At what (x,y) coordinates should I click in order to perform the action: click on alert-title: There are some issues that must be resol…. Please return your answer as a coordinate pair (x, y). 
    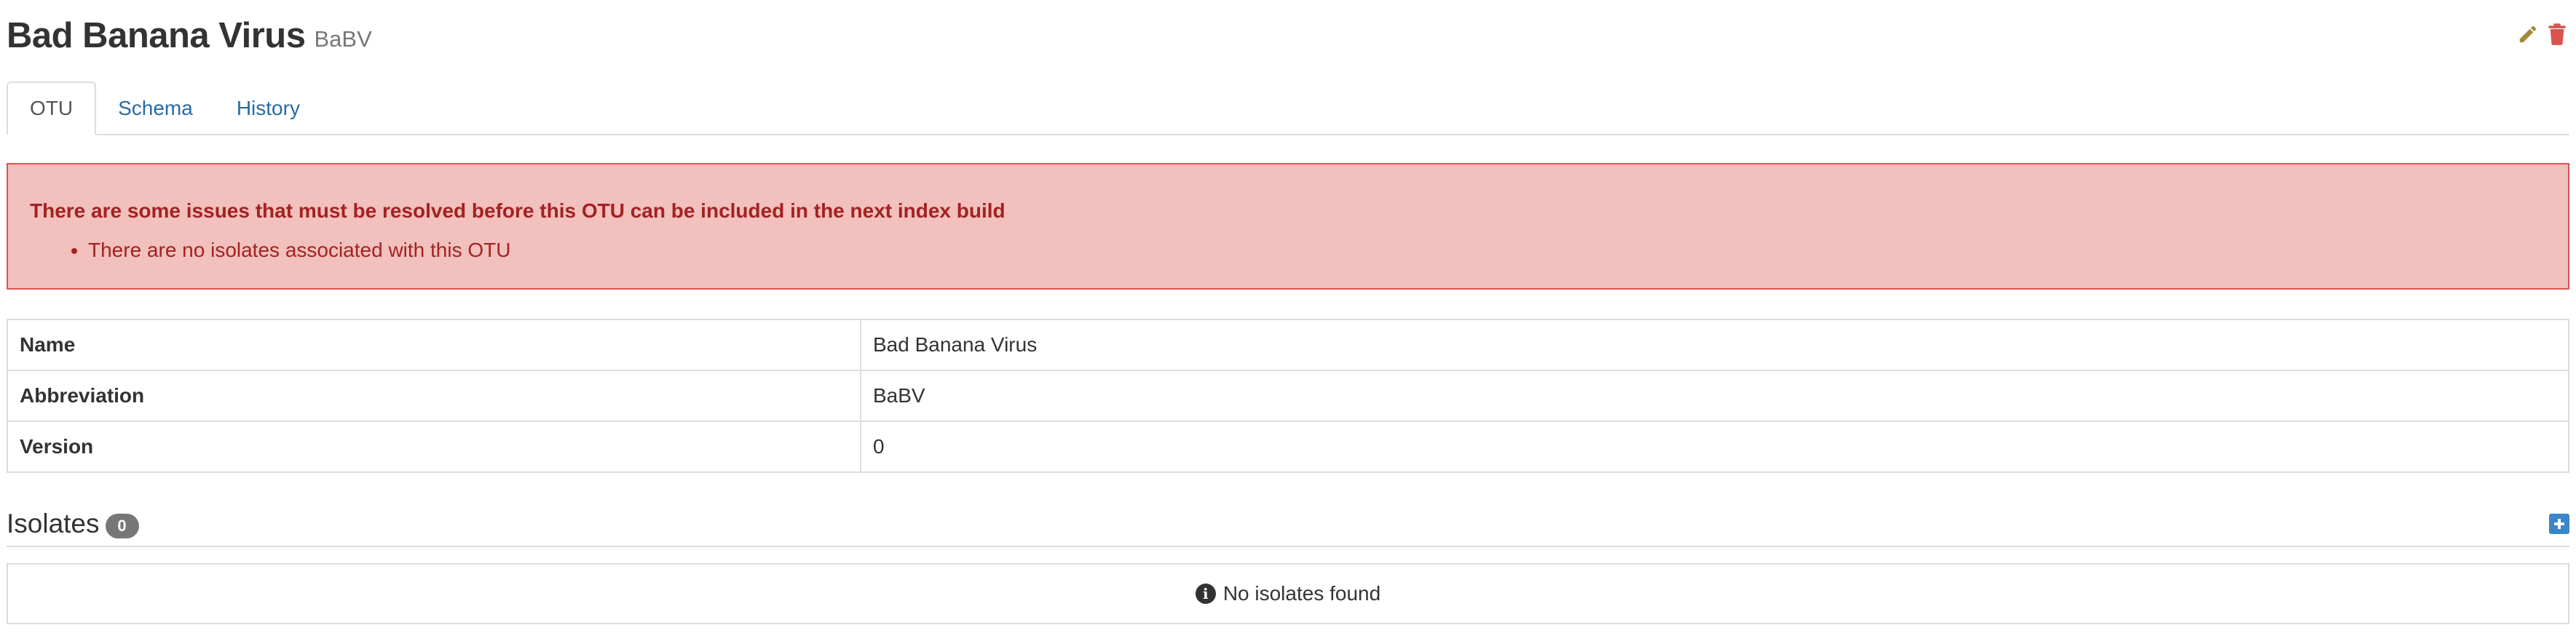
    Looking at the image, I should click on (517, 210).